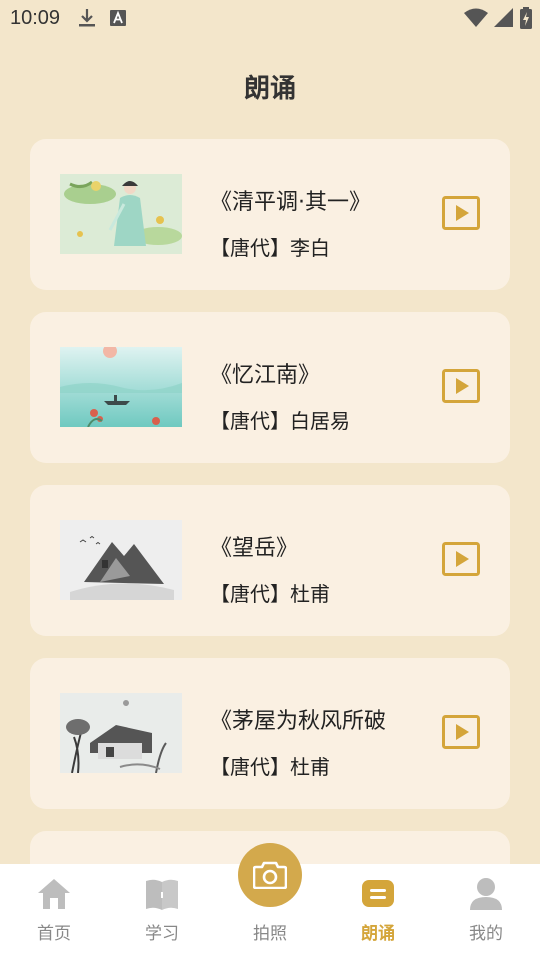  Describe the element at coordinates (298, 721) in the screenshot. I see `poem-title: 《茅屋为秋风所破` at that location.